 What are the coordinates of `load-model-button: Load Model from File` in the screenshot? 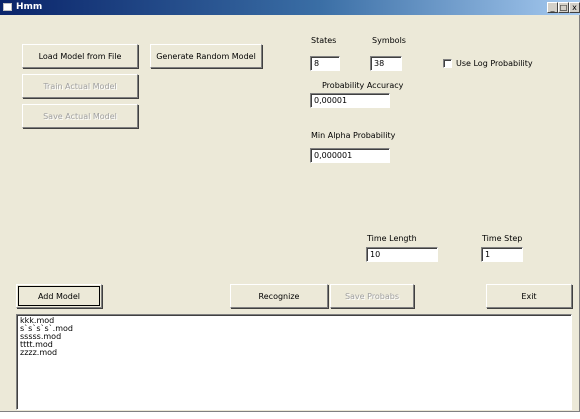 It's located at (80, 56).